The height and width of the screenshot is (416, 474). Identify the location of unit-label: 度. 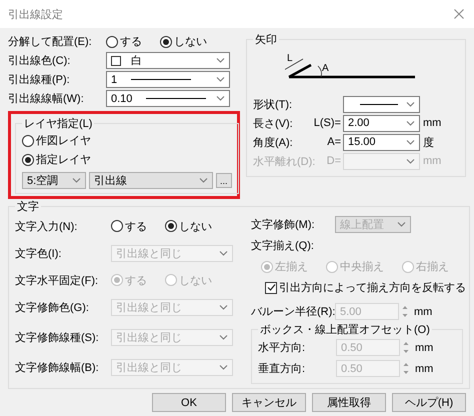
(428, 143).